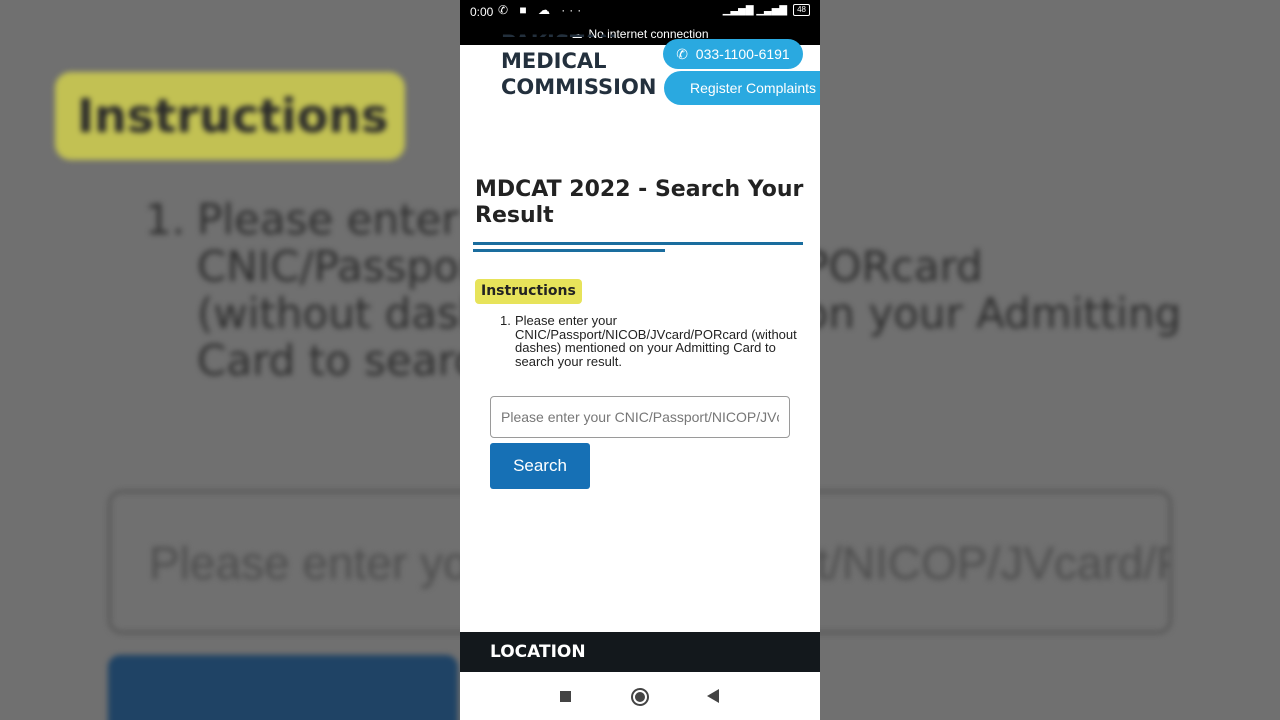  I want to click on logo-line-3: COMMISSION, so click(579, 87).